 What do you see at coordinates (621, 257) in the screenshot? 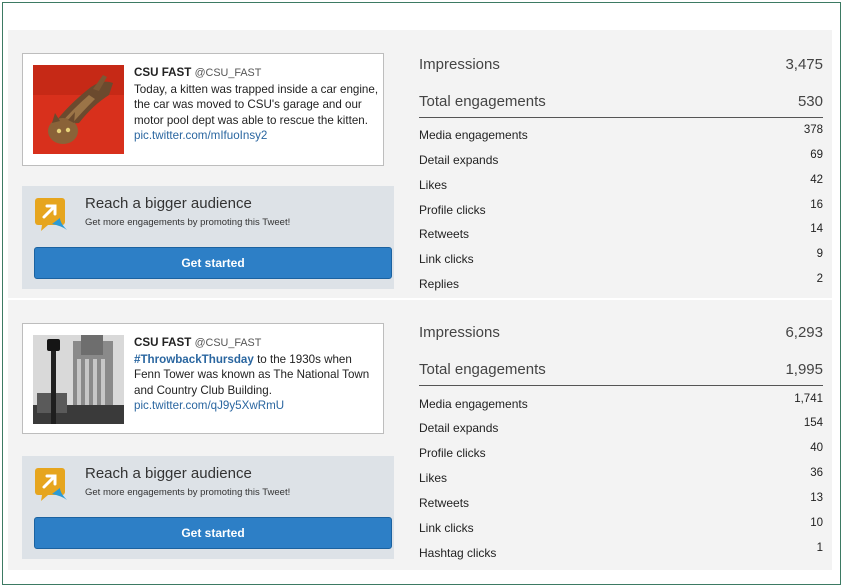
I see `metric-row: Link clicks 9` at bounding box center [621, 257].